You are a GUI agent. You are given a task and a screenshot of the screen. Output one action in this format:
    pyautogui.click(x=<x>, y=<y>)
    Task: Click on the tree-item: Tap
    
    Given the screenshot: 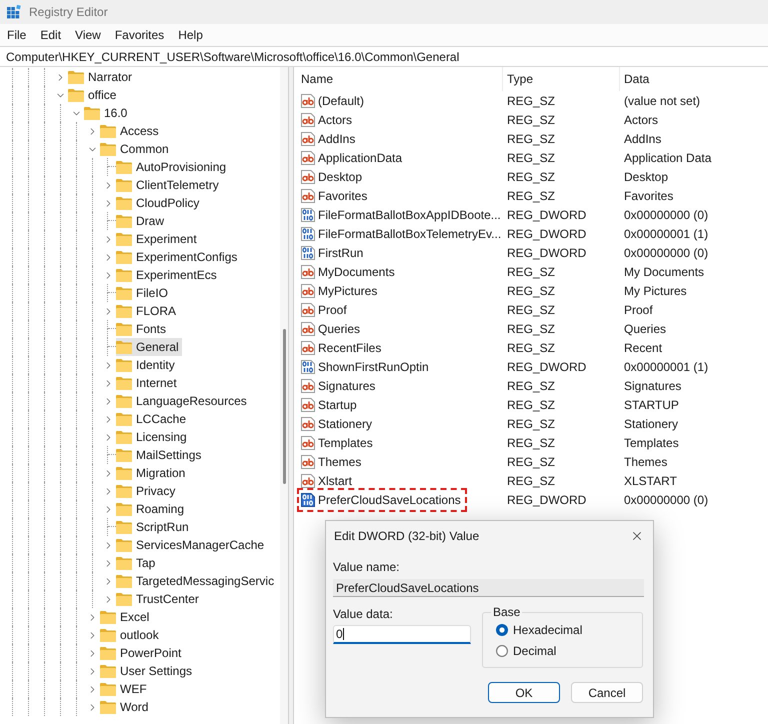 What is the action you would take?
    pyautogui.click(x=137, y=563)
    